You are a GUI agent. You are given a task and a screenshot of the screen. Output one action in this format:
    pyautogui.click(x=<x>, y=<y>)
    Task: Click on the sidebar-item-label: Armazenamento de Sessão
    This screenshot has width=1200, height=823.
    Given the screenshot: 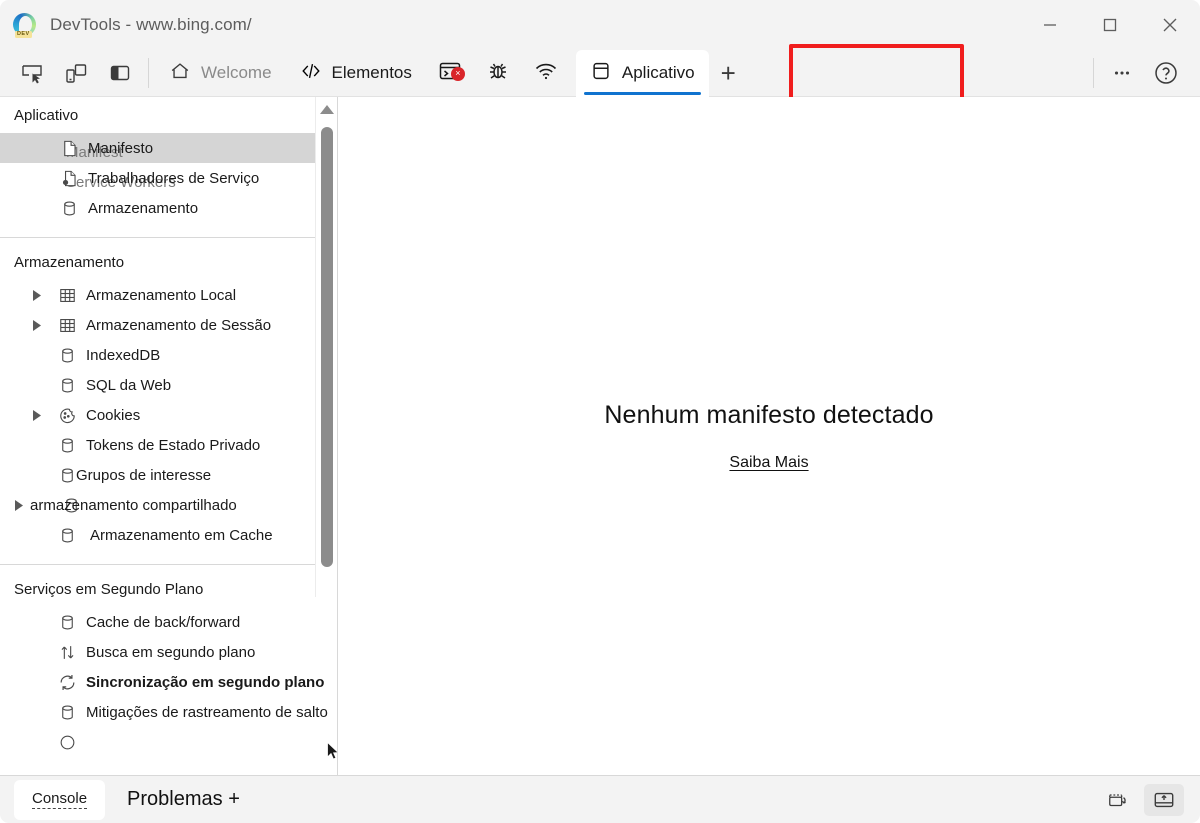 What is the action you would take?
    pyautogui.click(x=179, y=325)
    